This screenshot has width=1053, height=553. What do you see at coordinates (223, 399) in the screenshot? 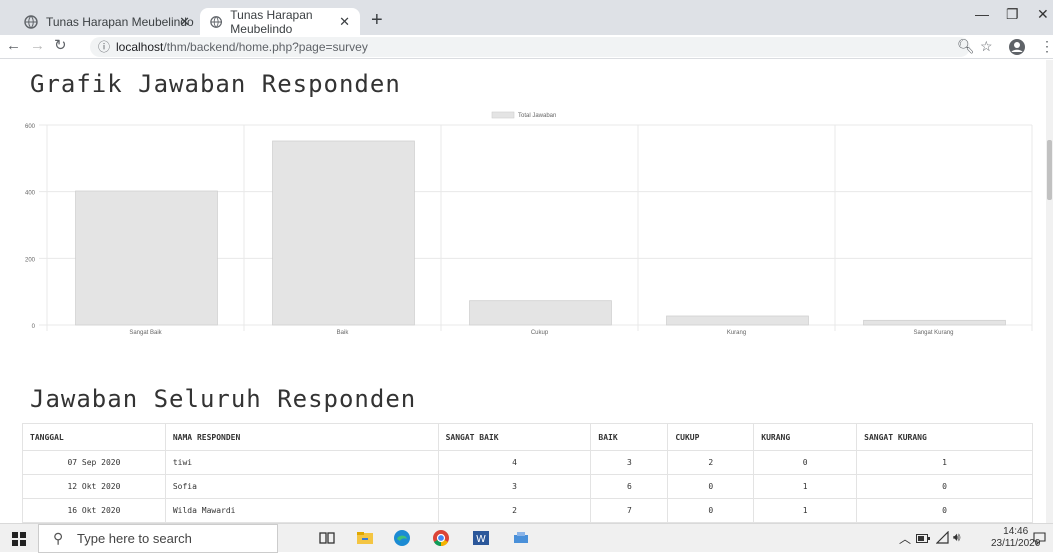
I see `table-heading: Jawaban Seluruh Responden` at bounding box center [223, 399].